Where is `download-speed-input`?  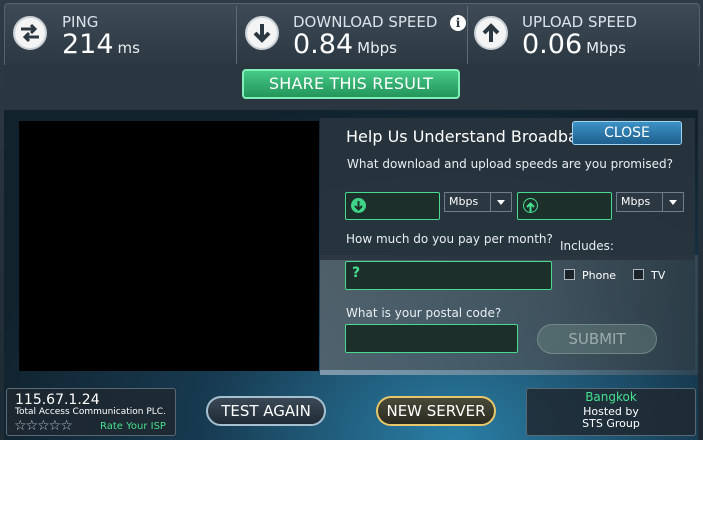
download-speed-input is located at coordinates (392, 206).